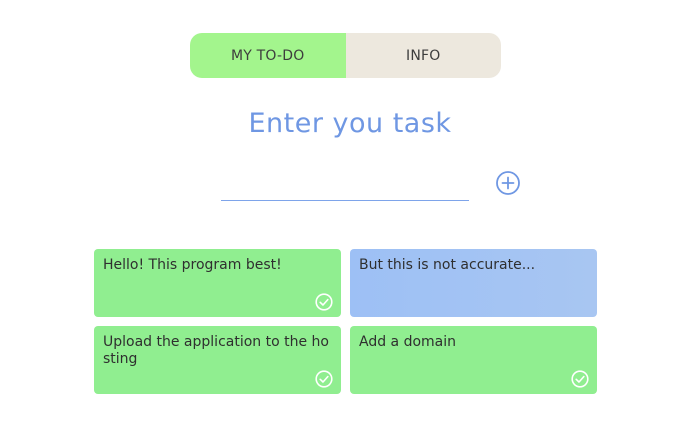 This screenshot has height=440, width=700. What do you see at coordinates (216, 350) in the screenshot?
I see `task-text: Upload the application to the hosting` at bounding box center [216, 350].